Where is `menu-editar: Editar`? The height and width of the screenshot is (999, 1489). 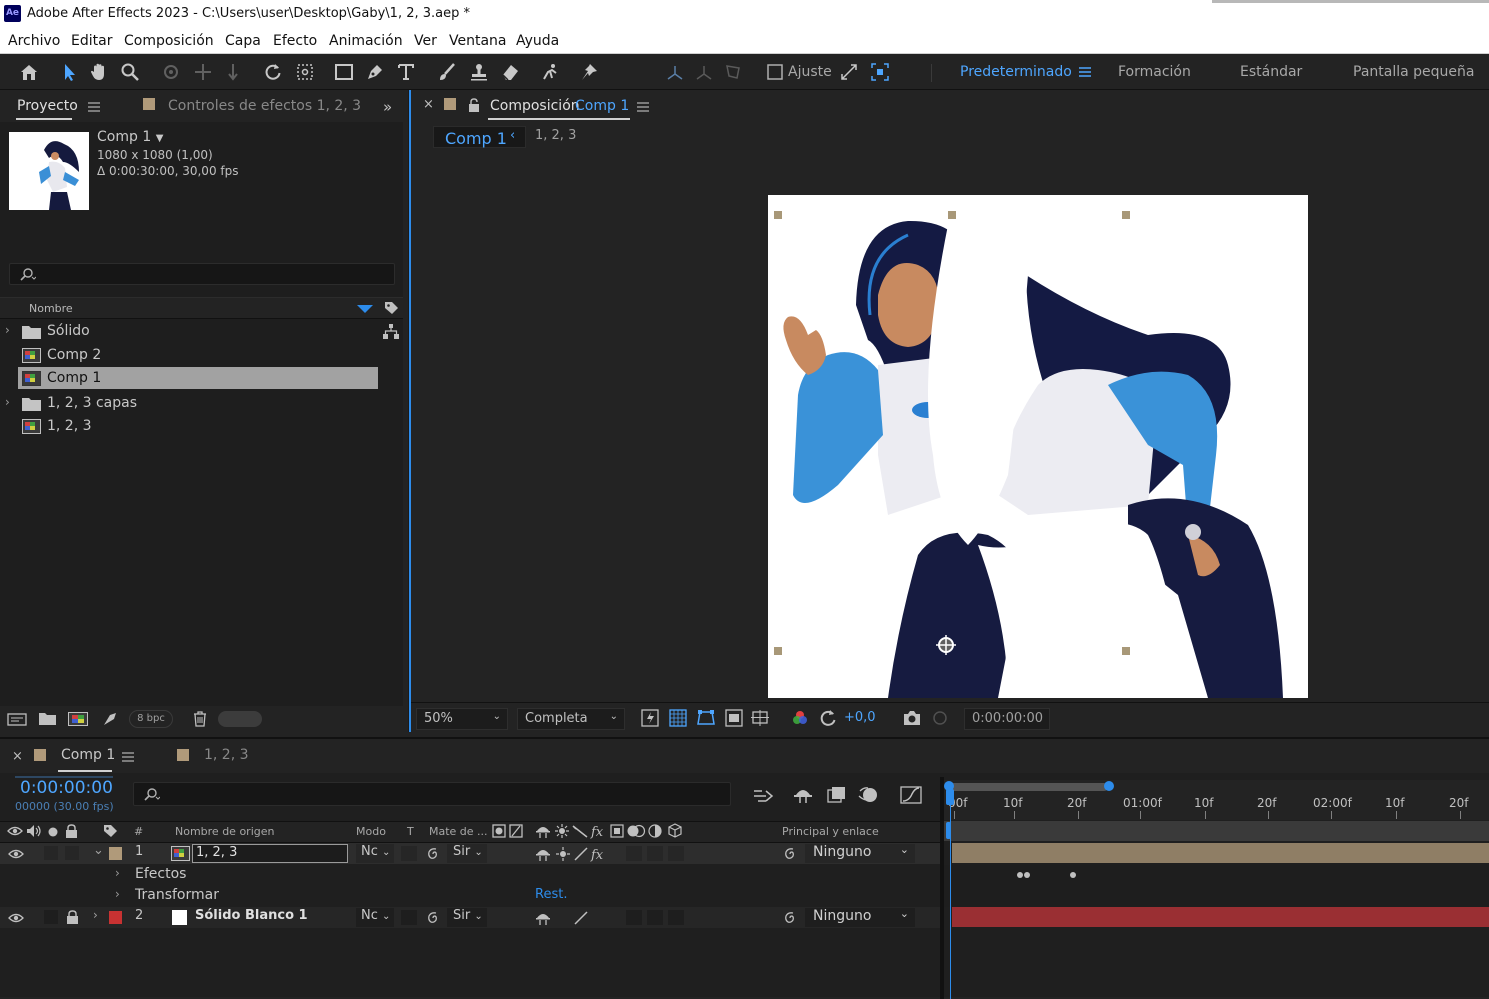 menu-editar: Editar is located at coordinates (91, 41).